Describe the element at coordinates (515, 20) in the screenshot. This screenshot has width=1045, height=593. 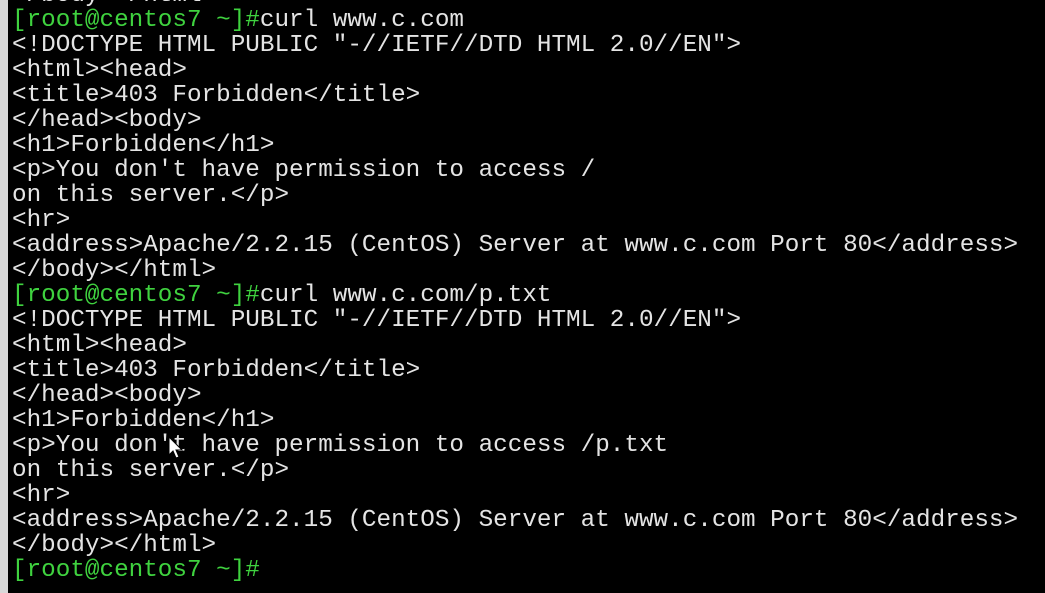
I see `prompt-line: [root@centos7 ~]#curl www.c.com` at that location.